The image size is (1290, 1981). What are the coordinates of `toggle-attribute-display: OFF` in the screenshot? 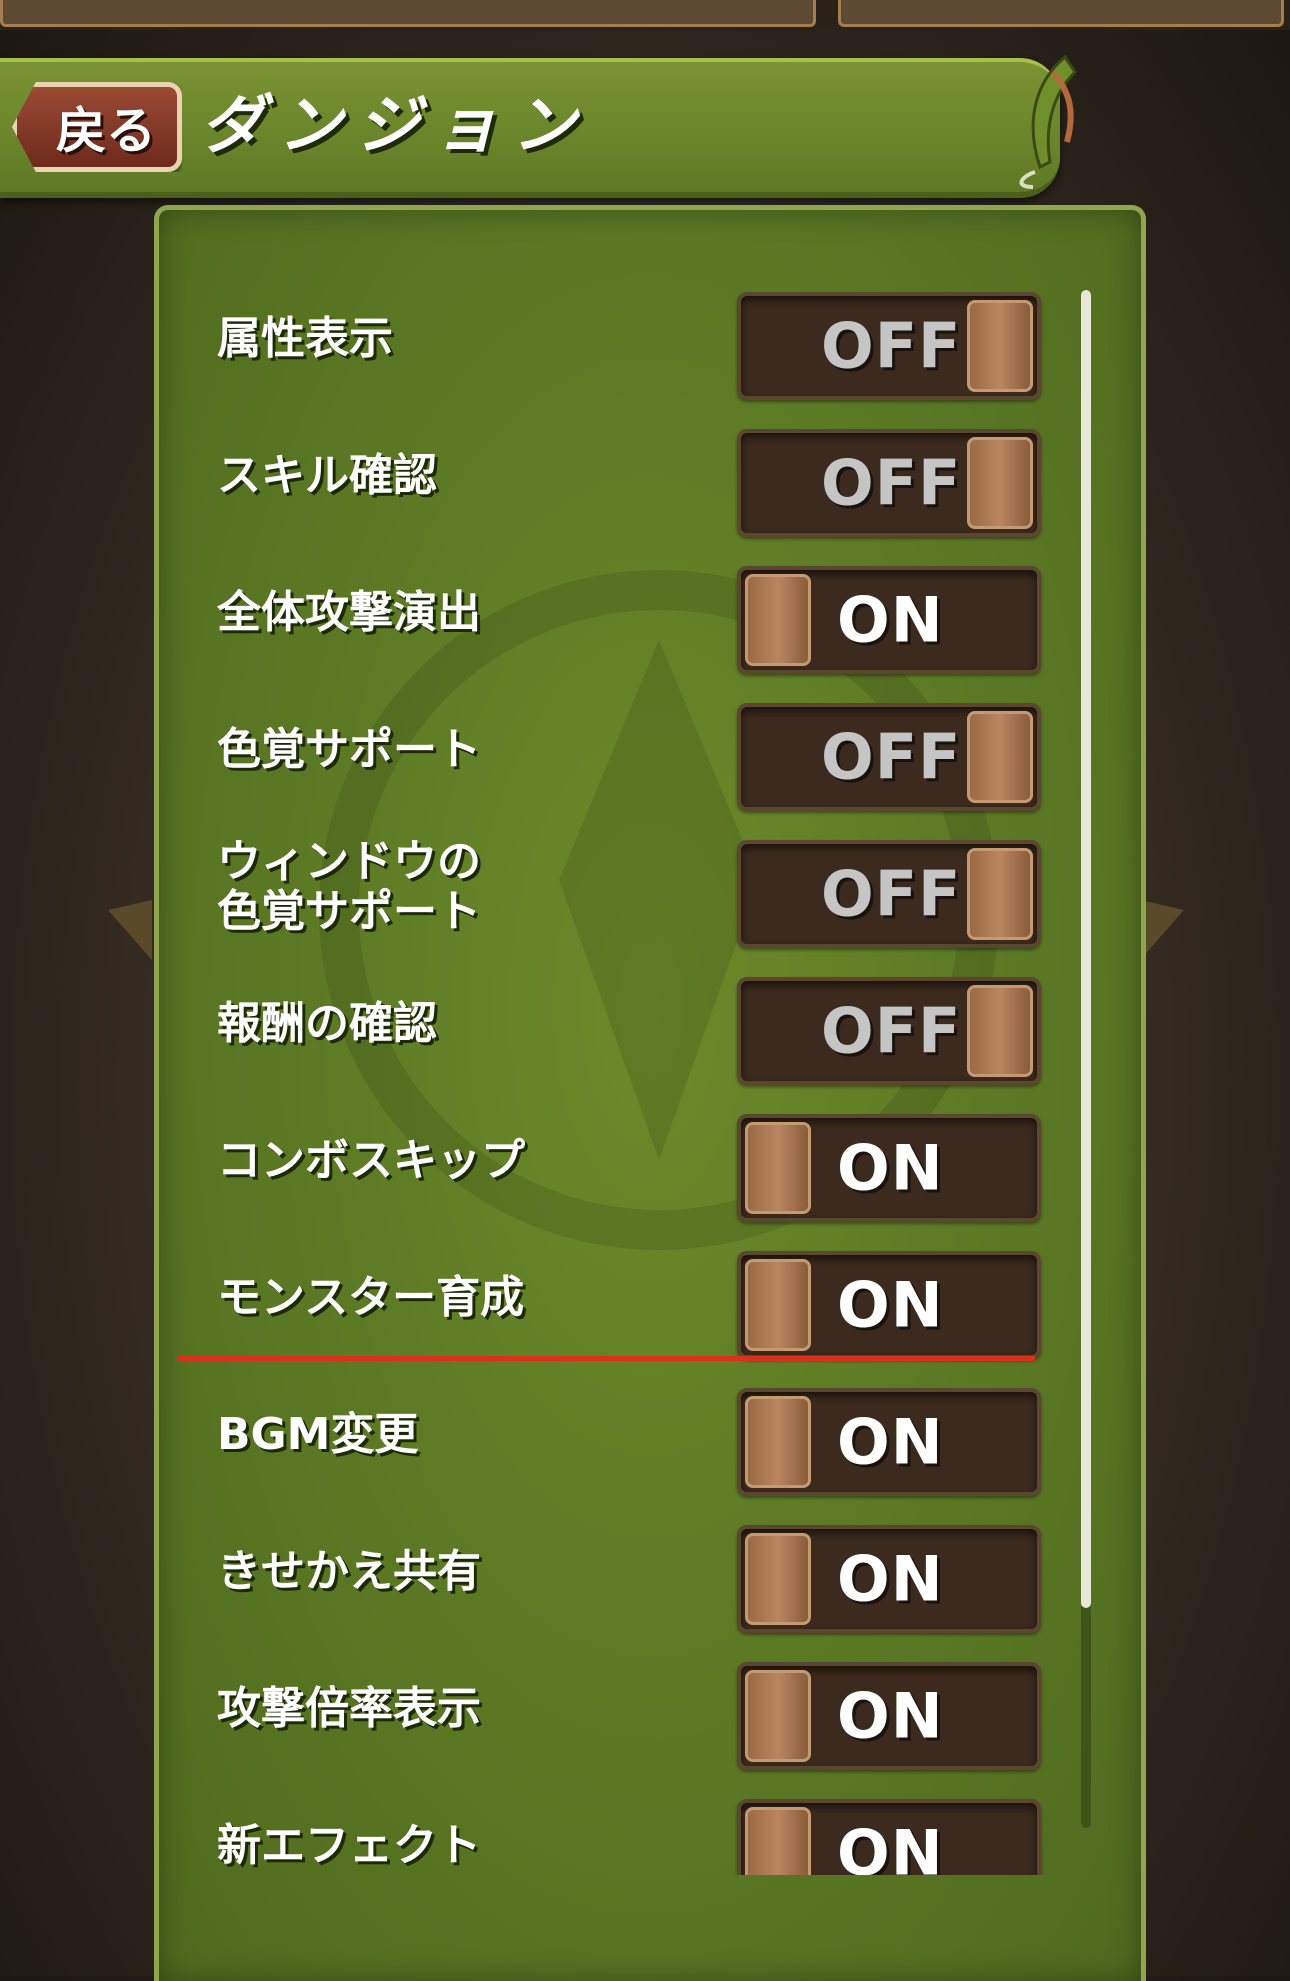 It's located at (889, 346).